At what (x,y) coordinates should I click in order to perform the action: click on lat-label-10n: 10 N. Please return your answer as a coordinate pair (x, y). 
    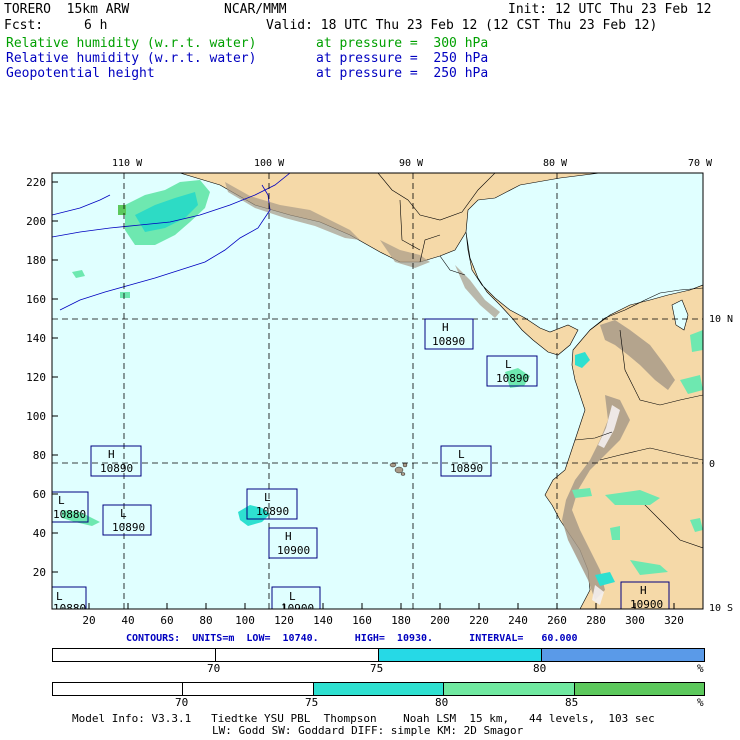
    Looking at the image, I should click on (721, 319).